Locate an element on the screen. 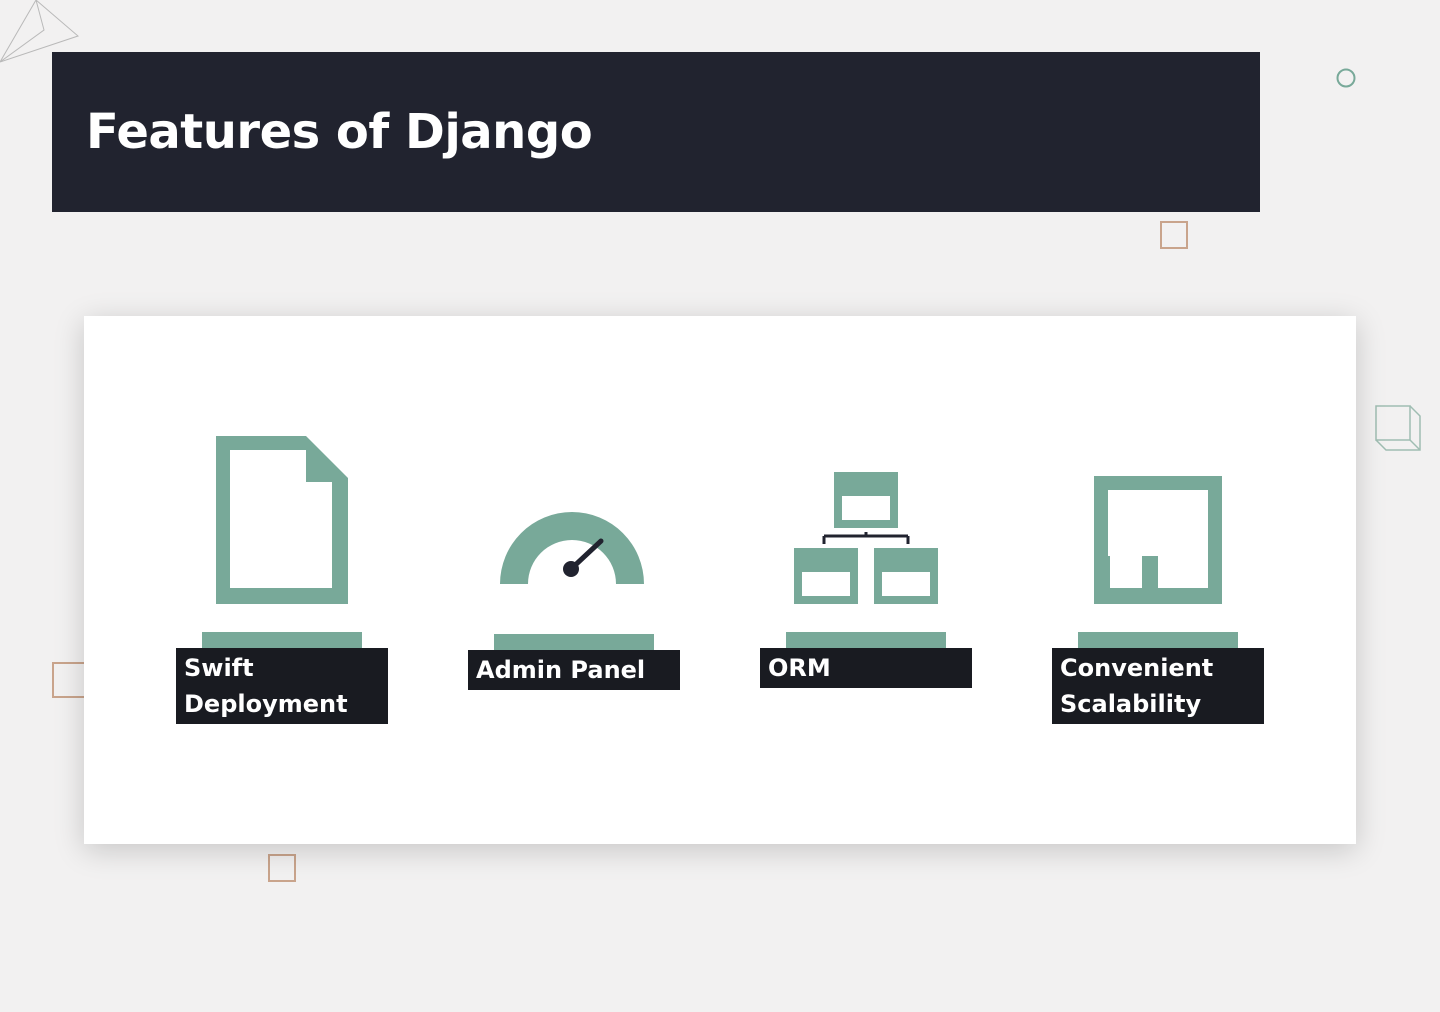 This screenshot has width=1440, height=1012. page-title: Features of Django is located at coordinates (339, 132).